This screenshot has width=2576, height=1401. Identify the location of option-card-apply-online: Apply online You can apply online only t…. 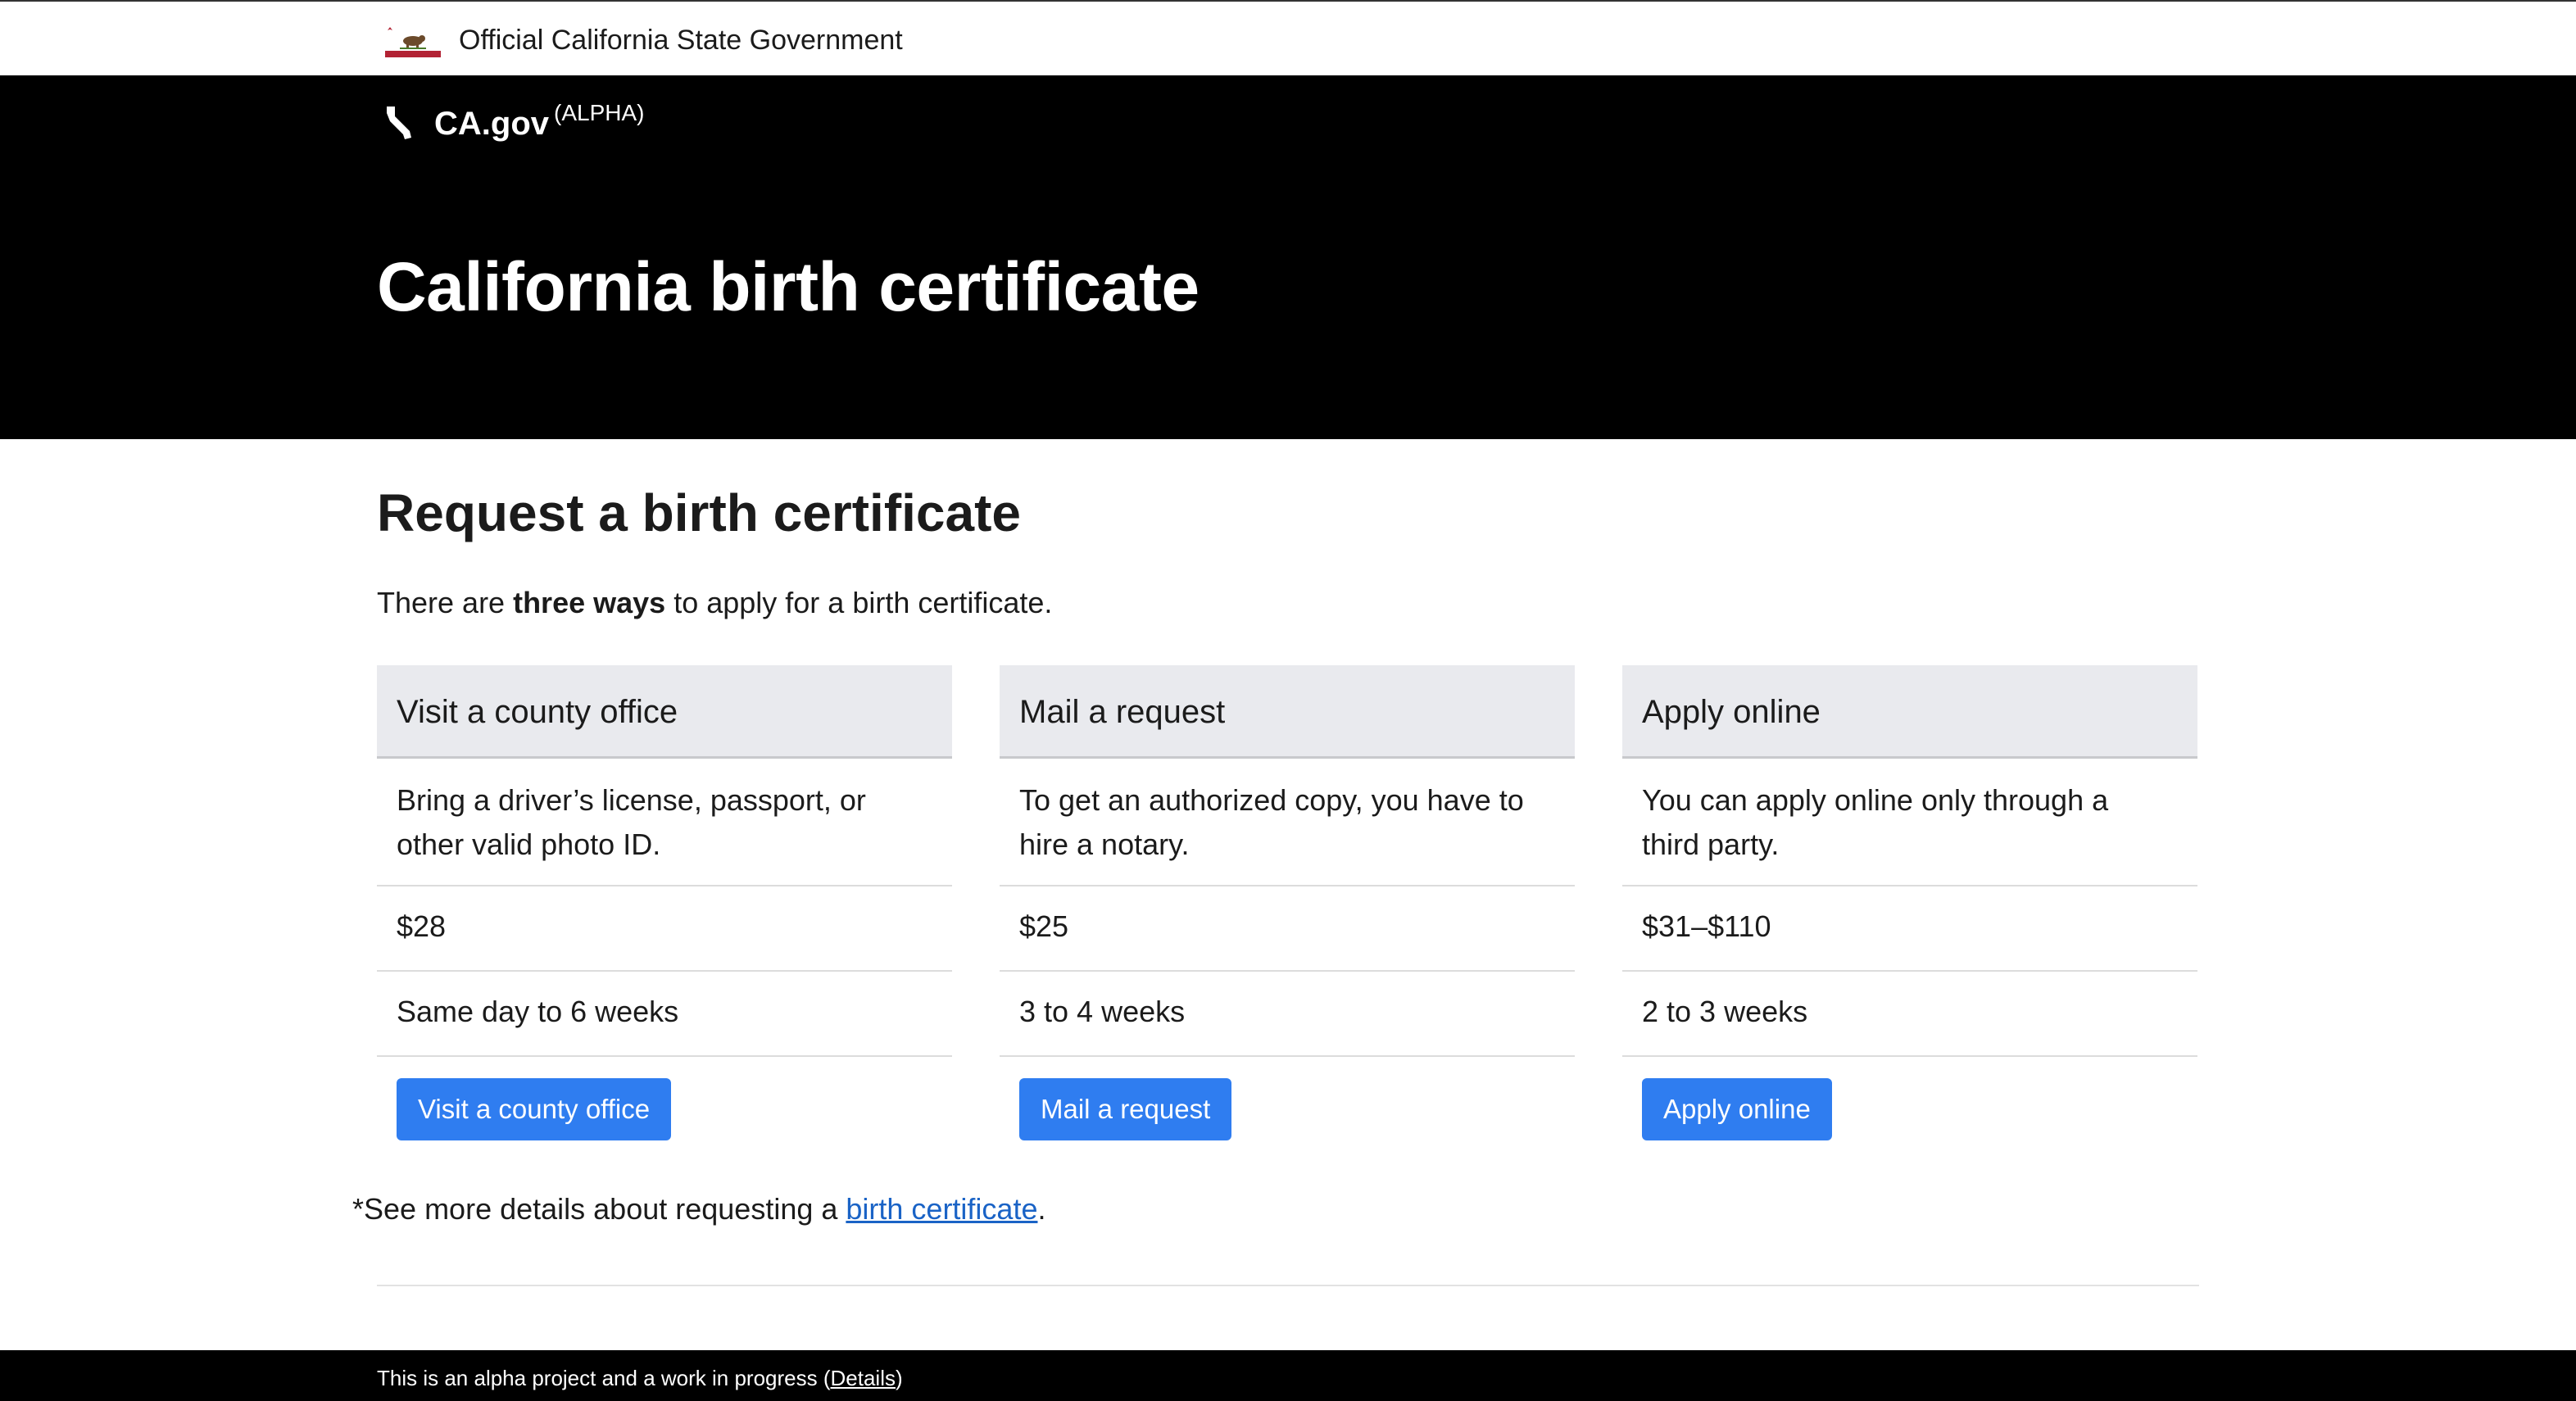
(1909, 909).